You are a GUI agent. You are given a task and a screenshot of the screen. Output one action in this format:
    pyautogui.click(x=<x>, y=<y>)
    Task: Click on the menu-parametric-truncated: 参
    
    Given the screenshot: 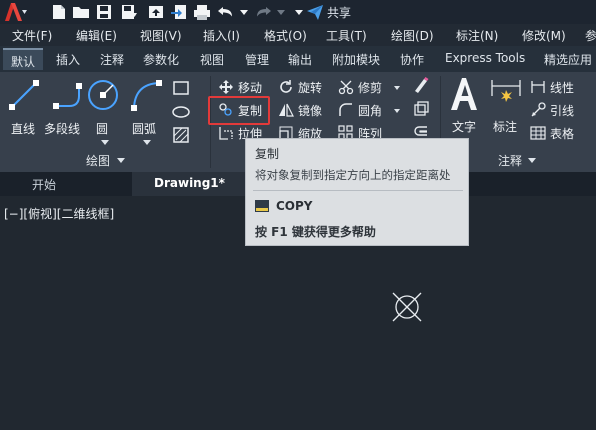 What is the action you would take?
    pyautogui.click(x=590, y=35)
    